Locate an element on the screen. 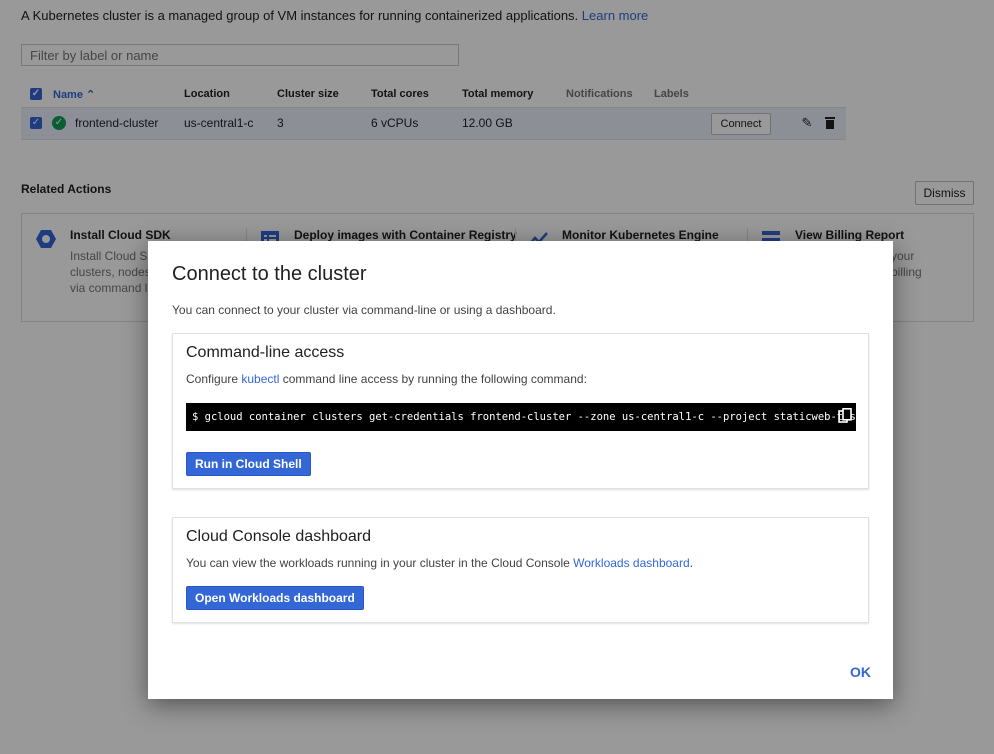 The width and height of the screenshot is (994, 754). copy-icon is located at coordinates (845, 415).